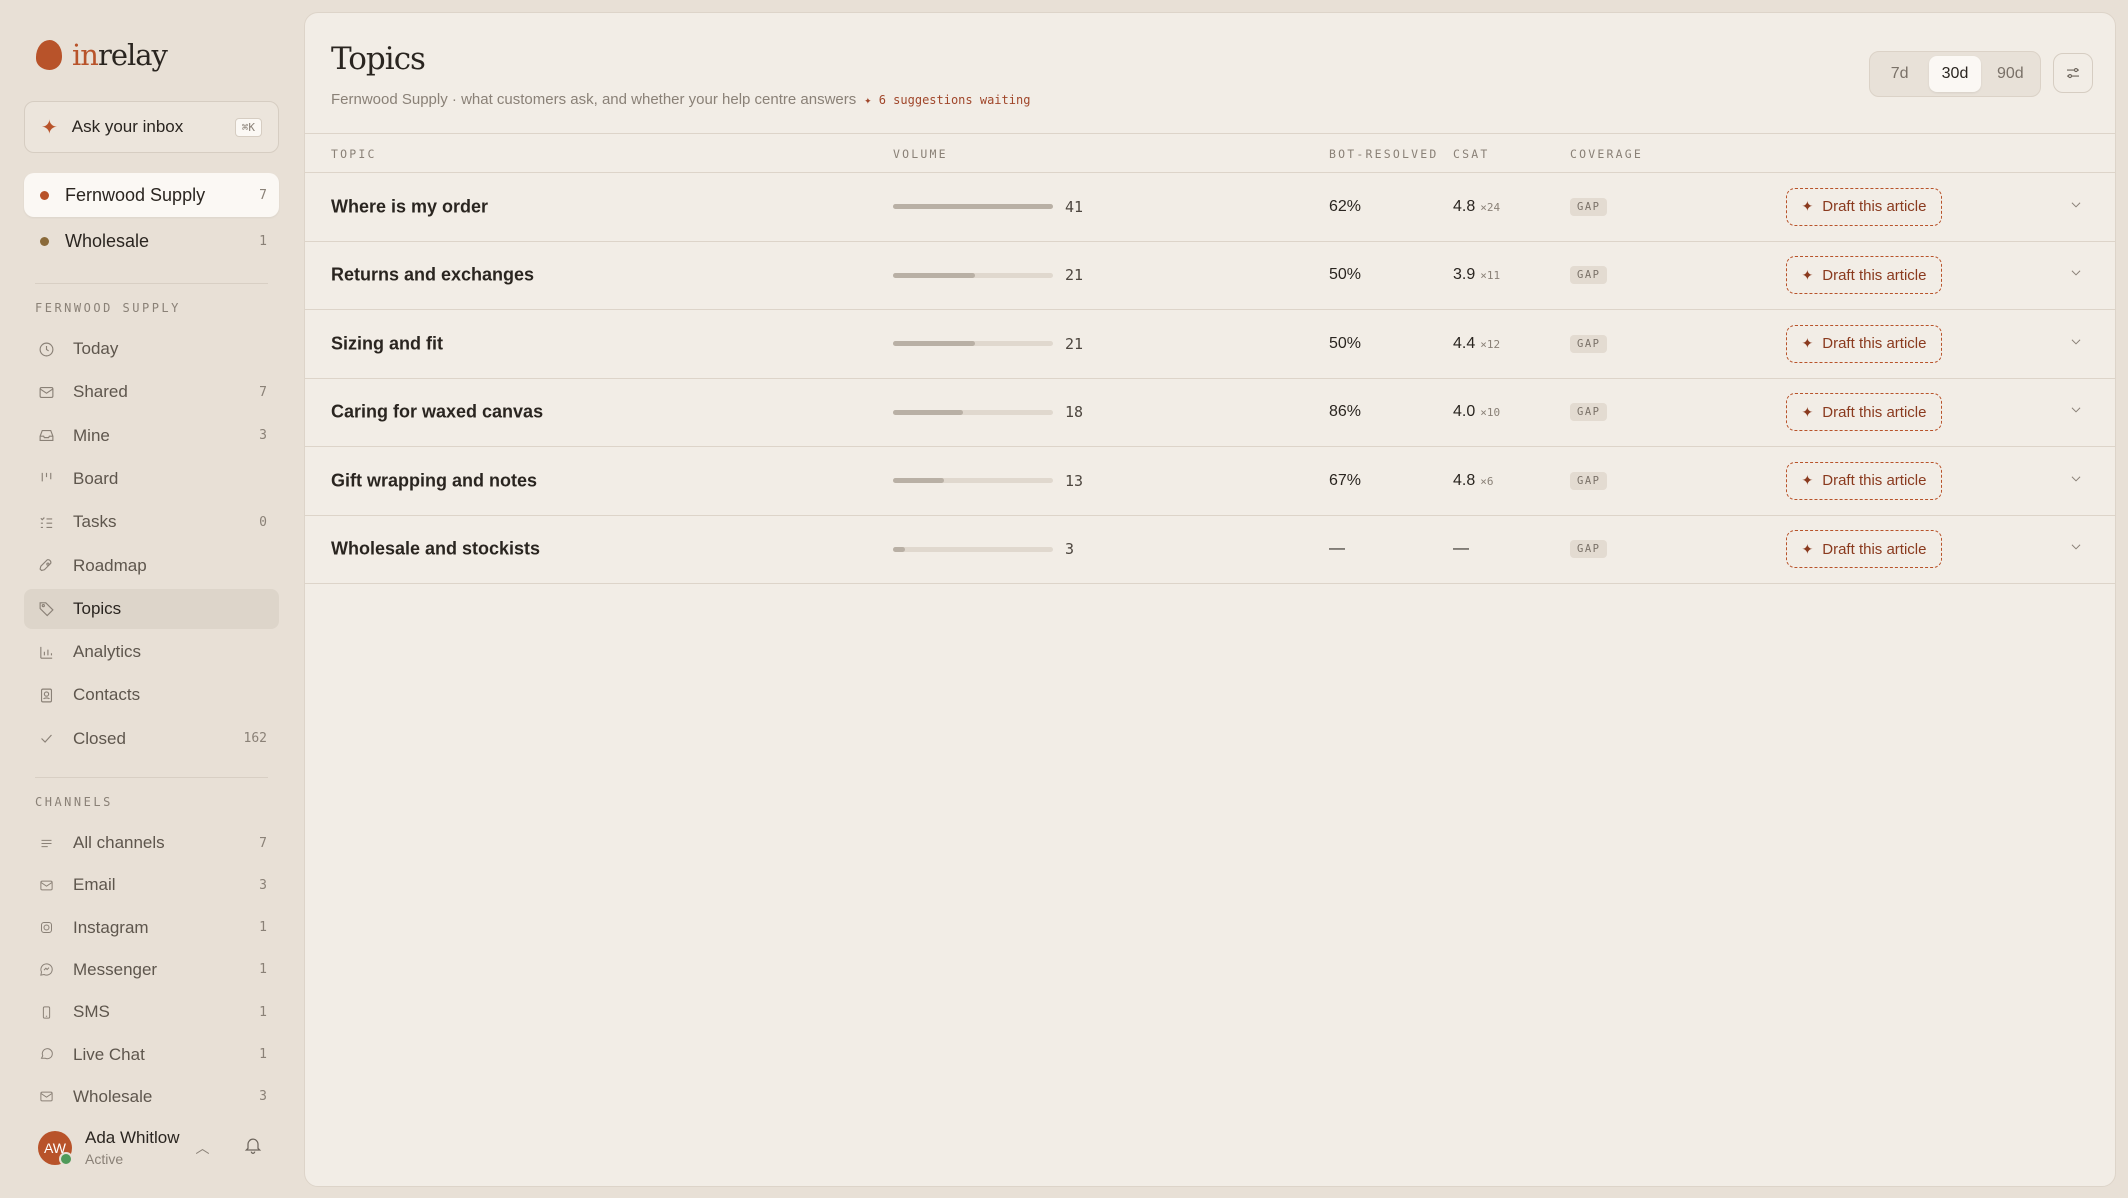  Describe the element at coordinates (46, 609) in the screenshot. I see `tag-icon` at that location.